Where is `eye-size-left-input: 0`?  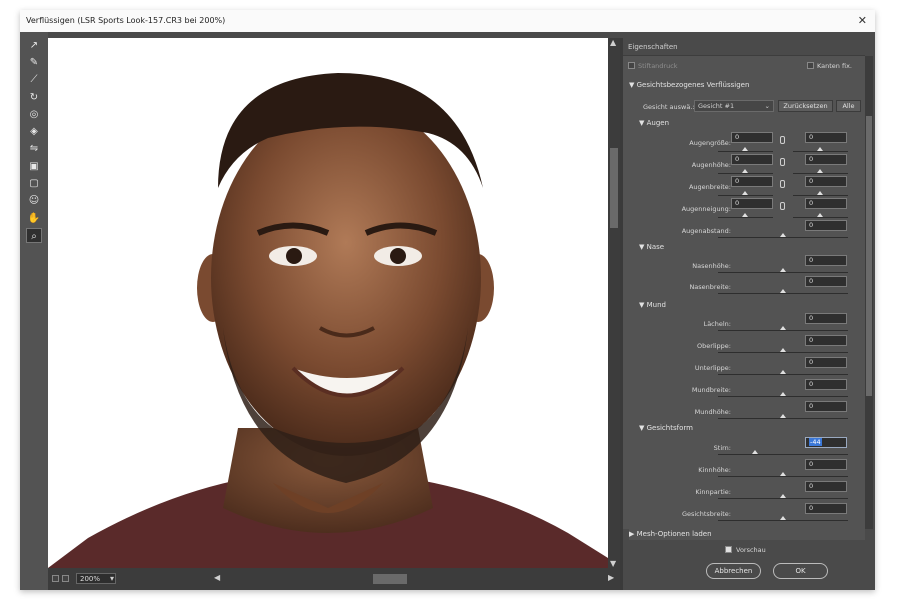 eye-size-left-input: 0 is located at coordinates (752, 137).